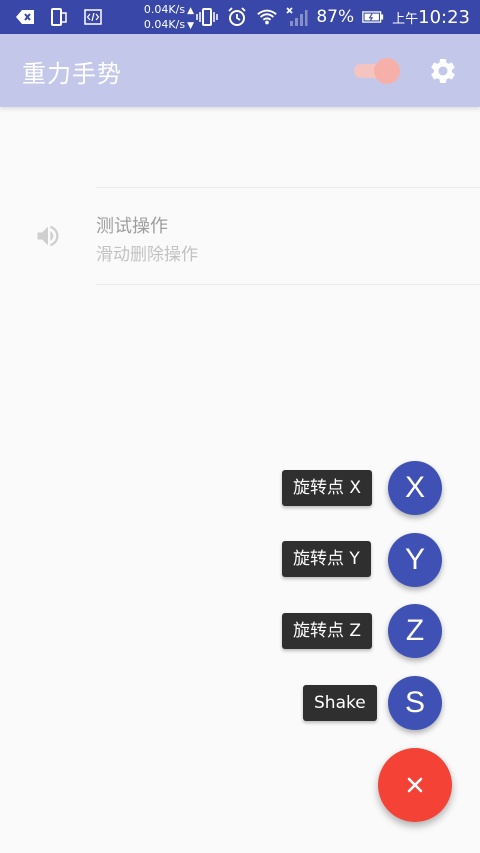 This screenshot has height=853, width=480. Describe the element at coordinates (164, 9) in the screenshot. I see `speed-up: 0.04K/s` at that location.